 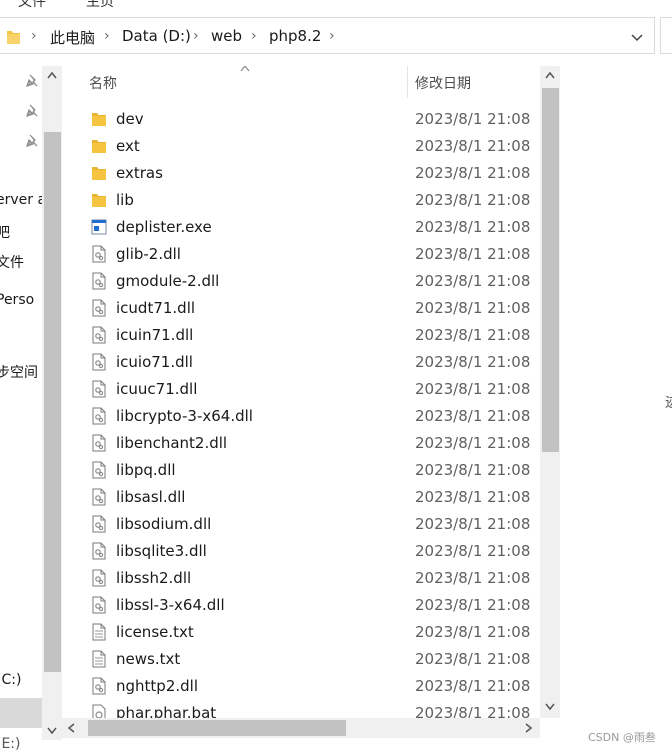 I want to click on file-row: icudt71.dll 2023/8/1 21:08, so click(x=301, y=308).